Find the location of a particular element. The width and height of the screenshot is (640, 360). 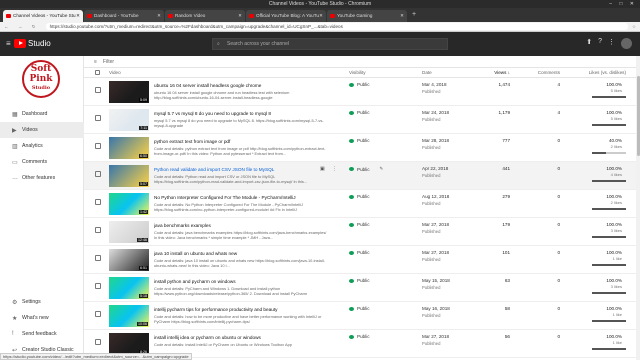

date-value: May 16, 2018 is located at coordinates (436, 308).